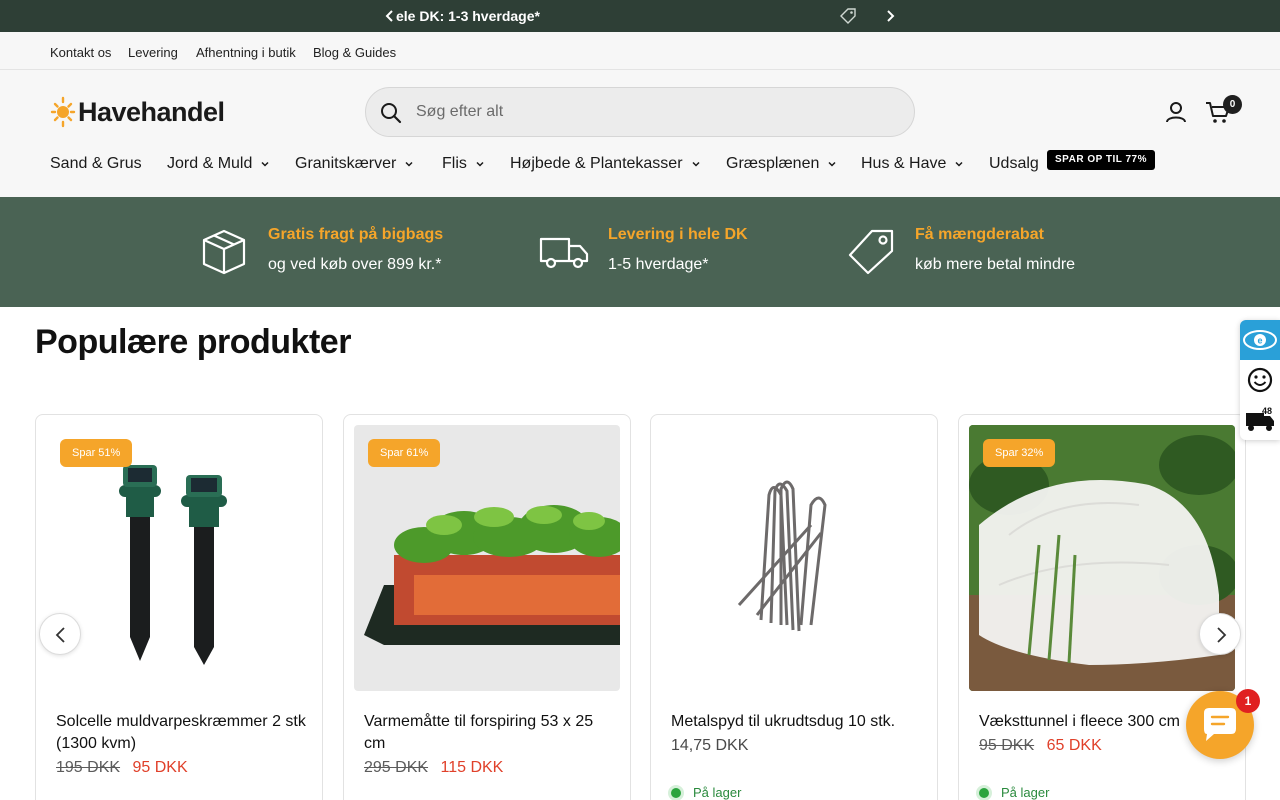  What do you see at coordinates (979, 234) in the screenshot?
I see `usp-title: Få mængderabat` at bounding box center [979, 234].